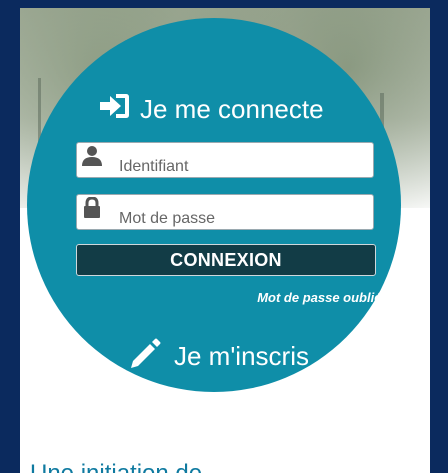 Image resolution: width=448 pixels, height=473 pixels. I want to click on connexion-button: CONNEXION, so click(226, 260).